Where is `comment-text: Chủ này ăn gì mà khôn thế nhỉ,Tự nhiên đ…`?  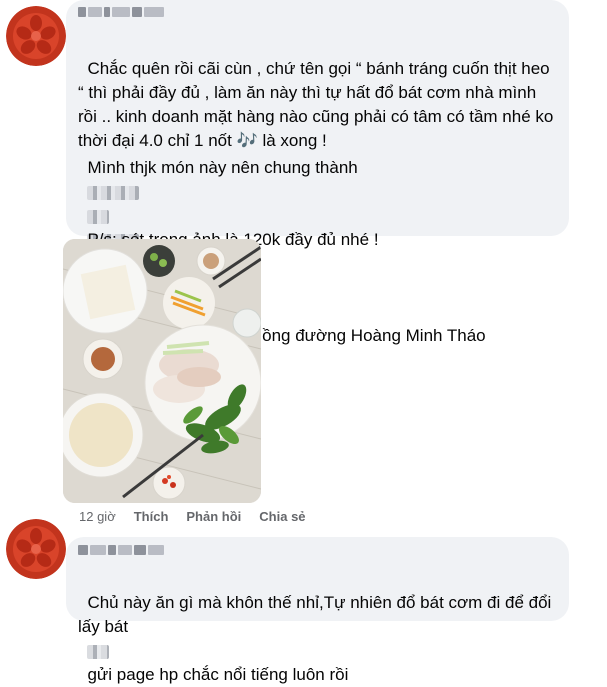 comment-text: Chủ này ăn gì mà khôn thế nhỉ,Tự nhiên đ… is located at coordinates (318, 627).